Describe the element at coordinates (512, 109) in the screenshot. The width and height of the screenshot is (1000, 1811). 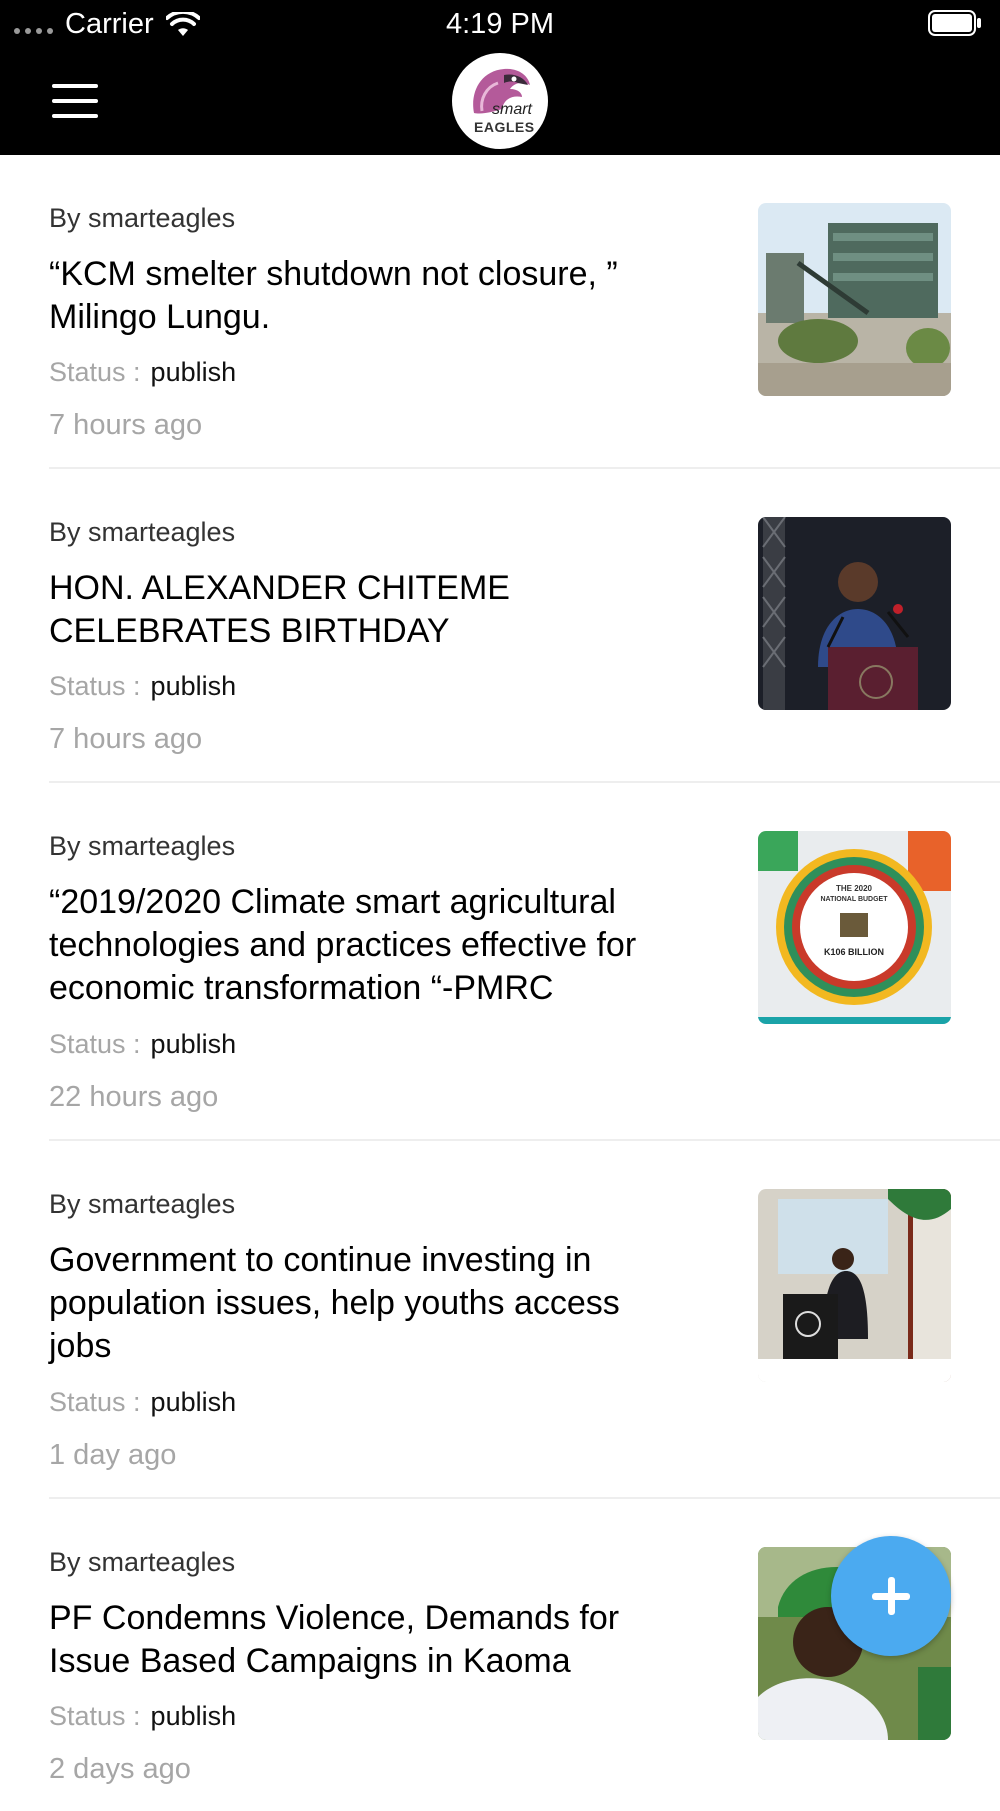
I see `logo-text-smart: smart` at that location.